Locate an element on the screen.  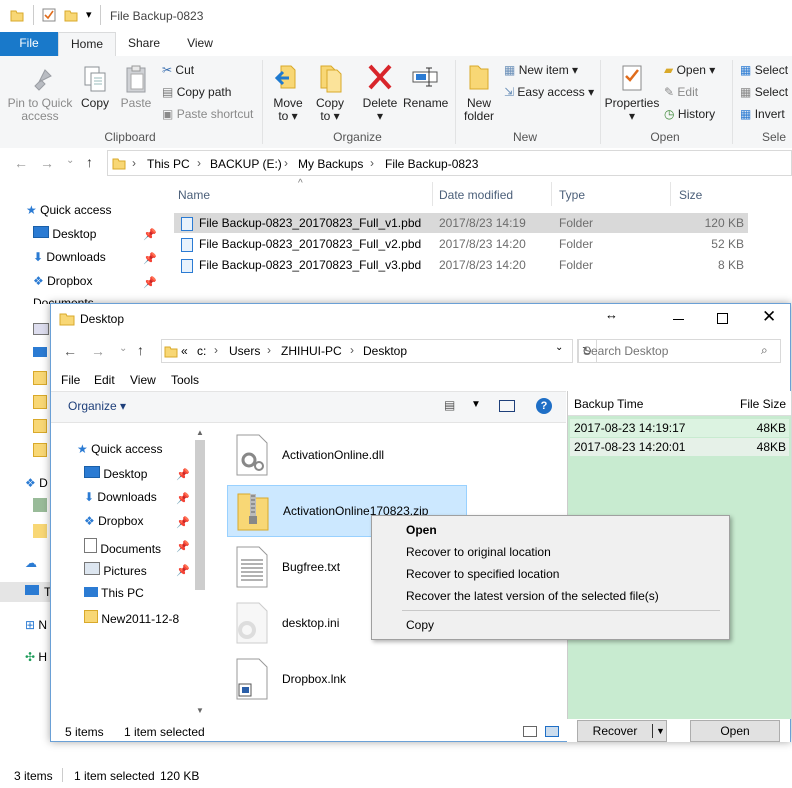
breadcrumb-backup-drive: BACKUP (E:) is located at coordinates (246, 164).